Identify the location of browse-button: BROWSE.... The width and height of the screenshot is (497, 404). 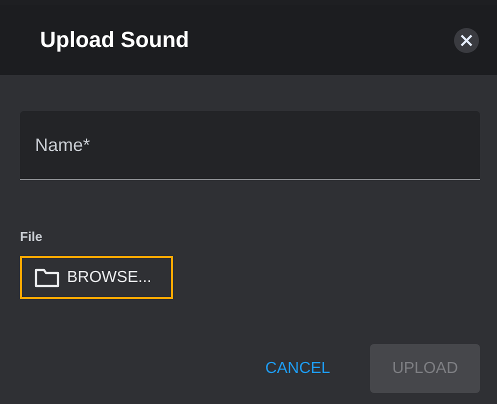
(97, 277).